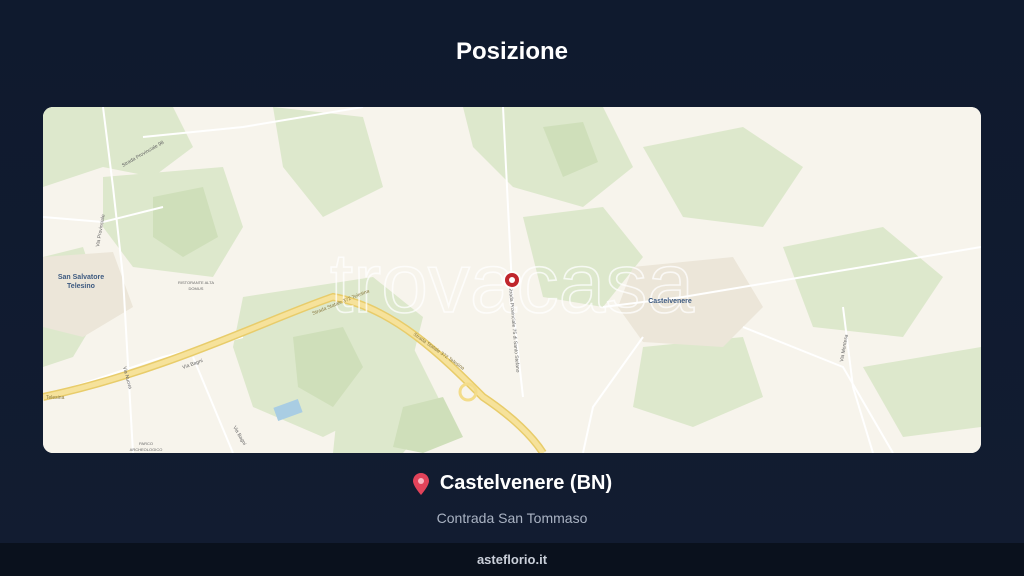 This screenshot has width=1024, height=576. I want to click on label-san-salvatore: San Salvatore, so click(81, 277).